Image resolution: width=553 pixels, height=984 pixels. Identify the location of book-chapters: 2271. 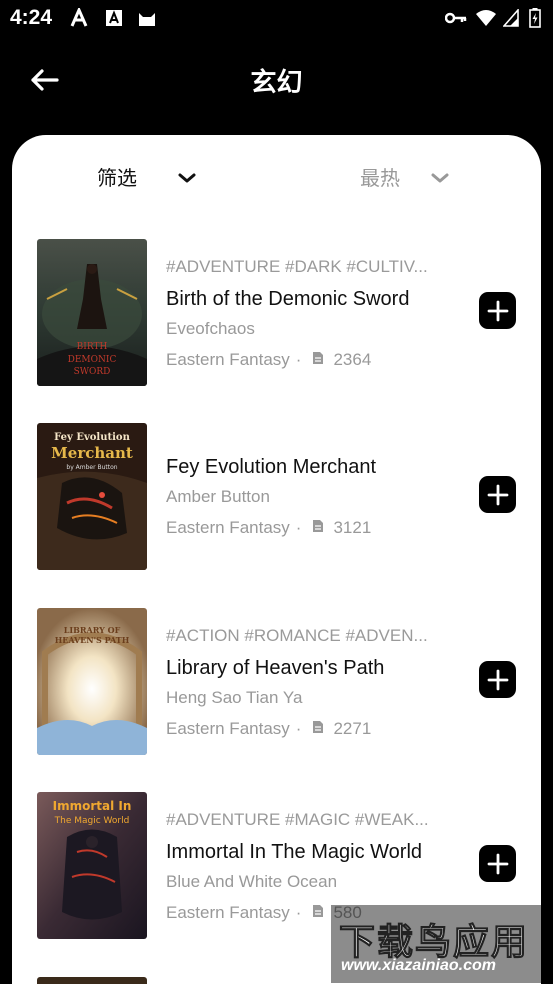
(352, 728).